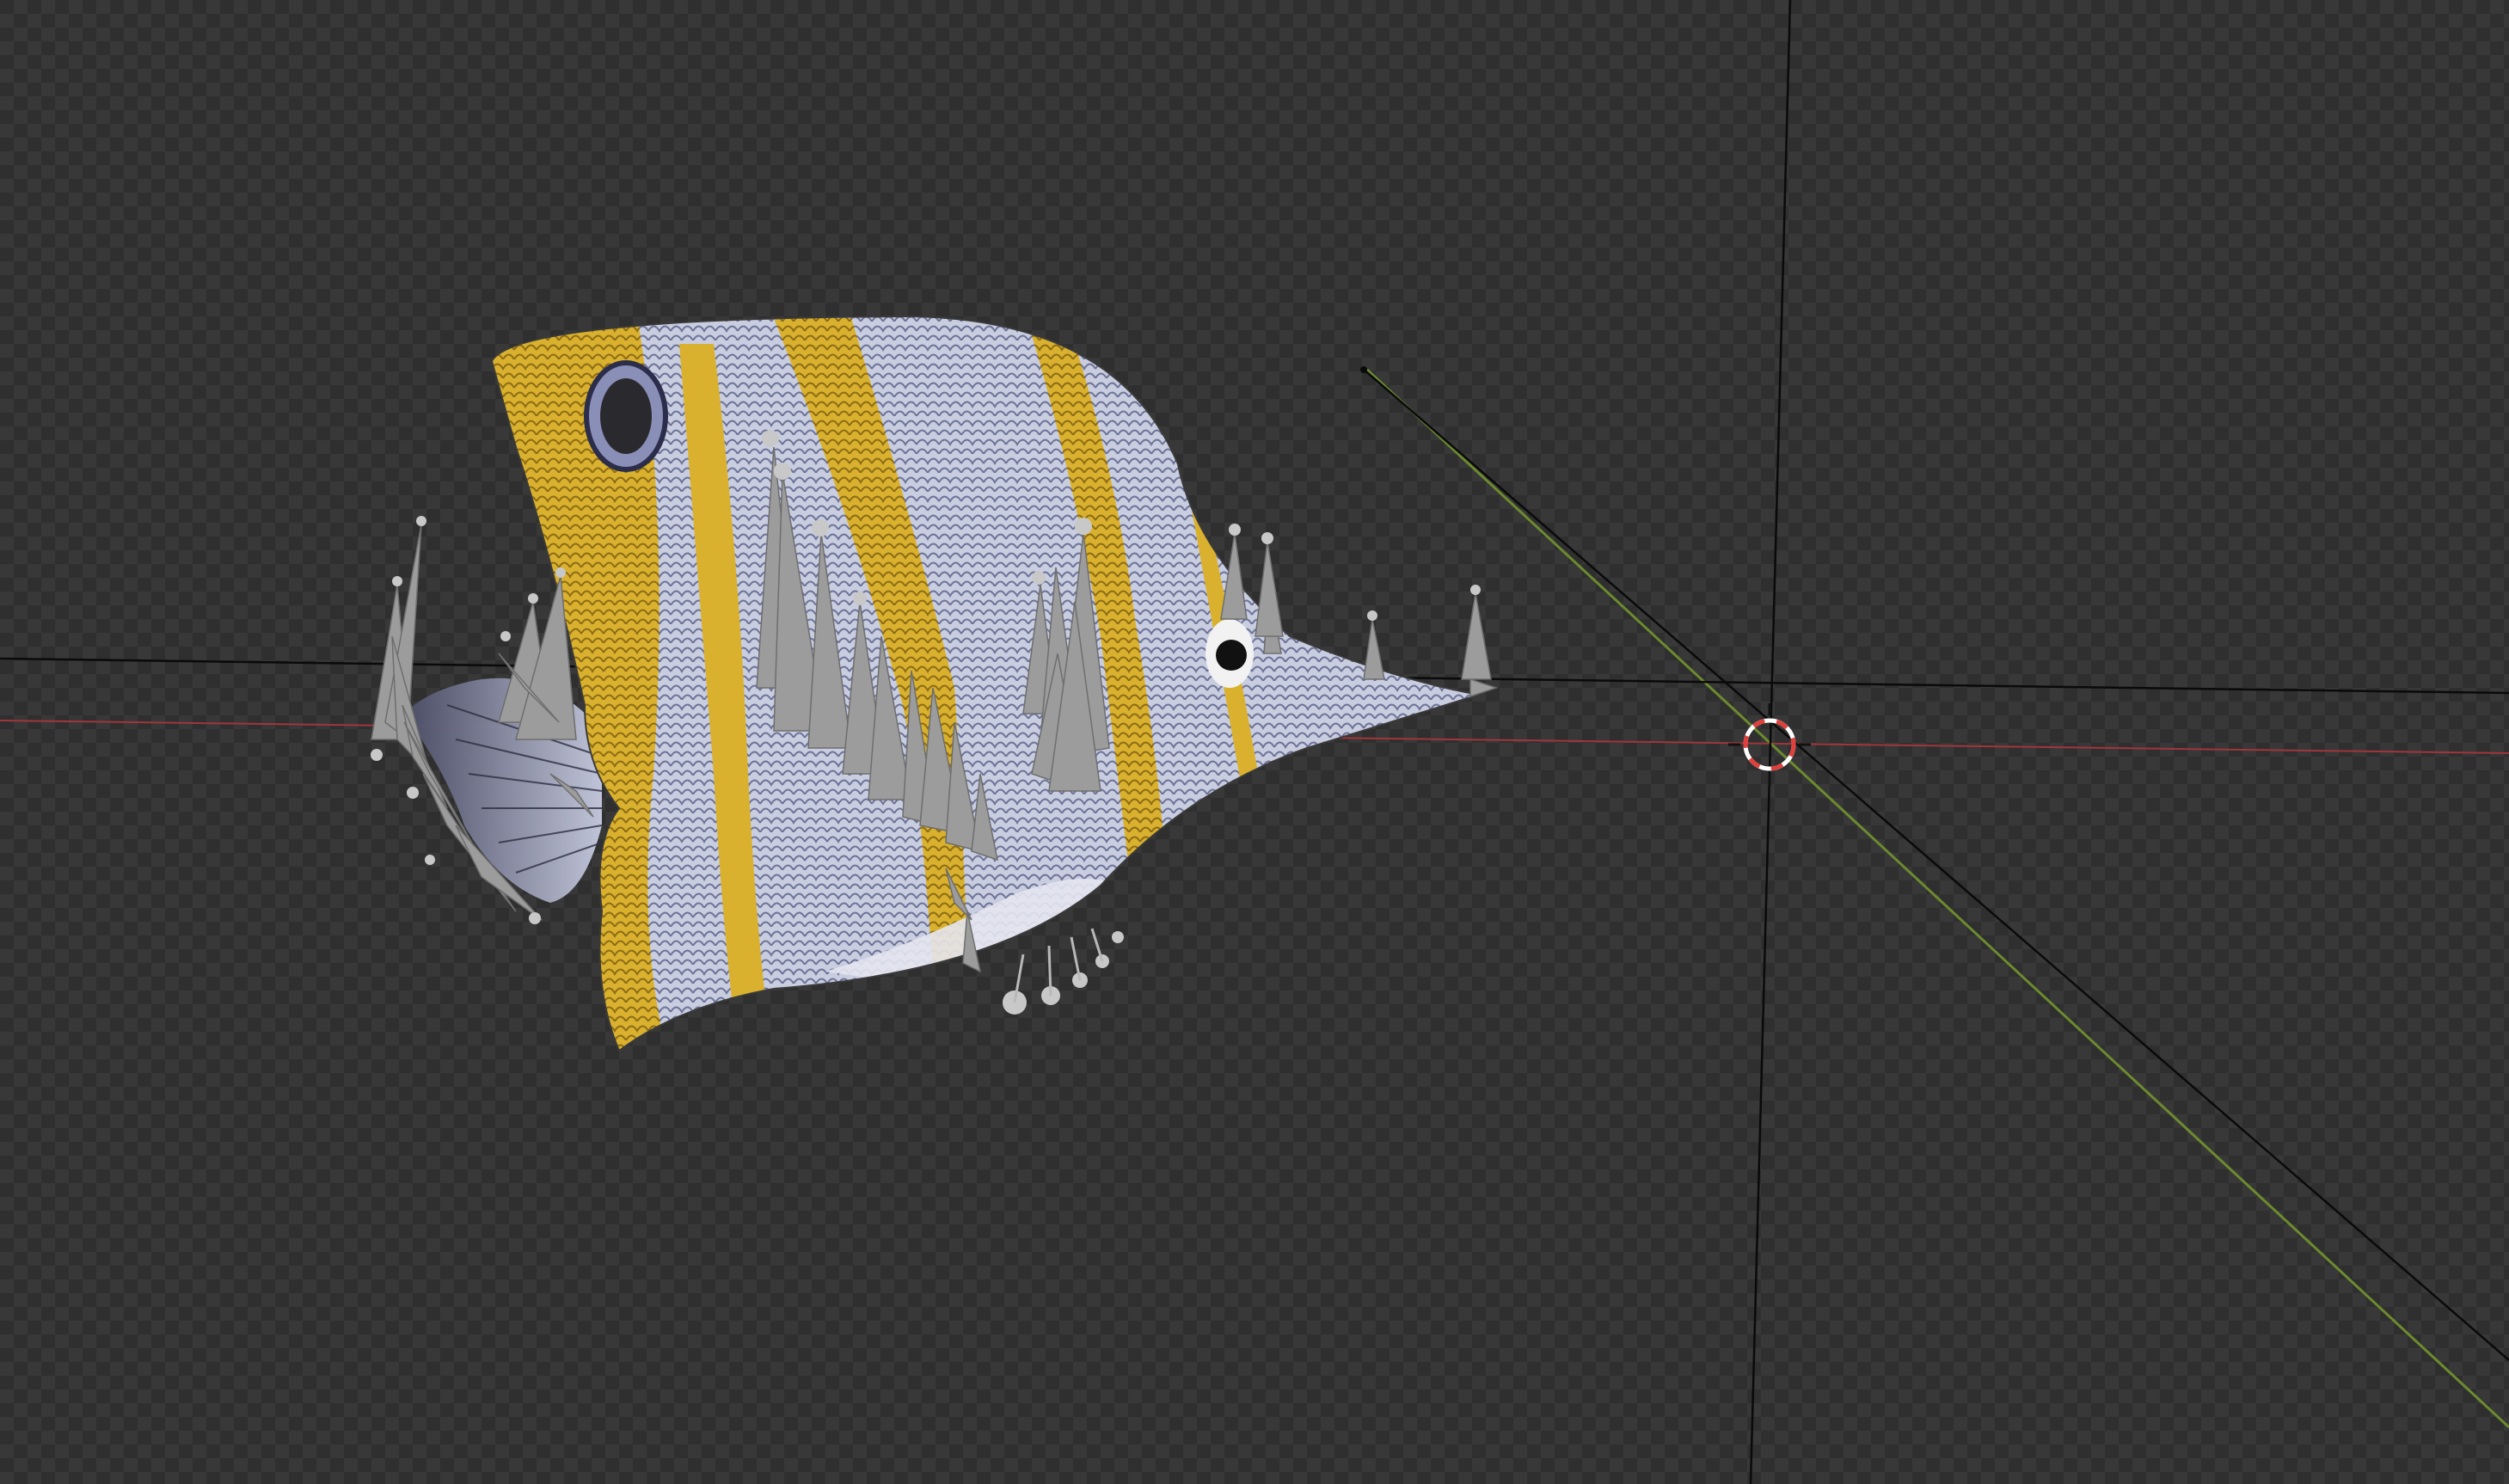 Image resolution: width=2509 pixels, height=1484 pixels. What do you see at coordinates (1229, 653) in the screenshot?
I see `fish-eye` at bounding box center [1229, 653].